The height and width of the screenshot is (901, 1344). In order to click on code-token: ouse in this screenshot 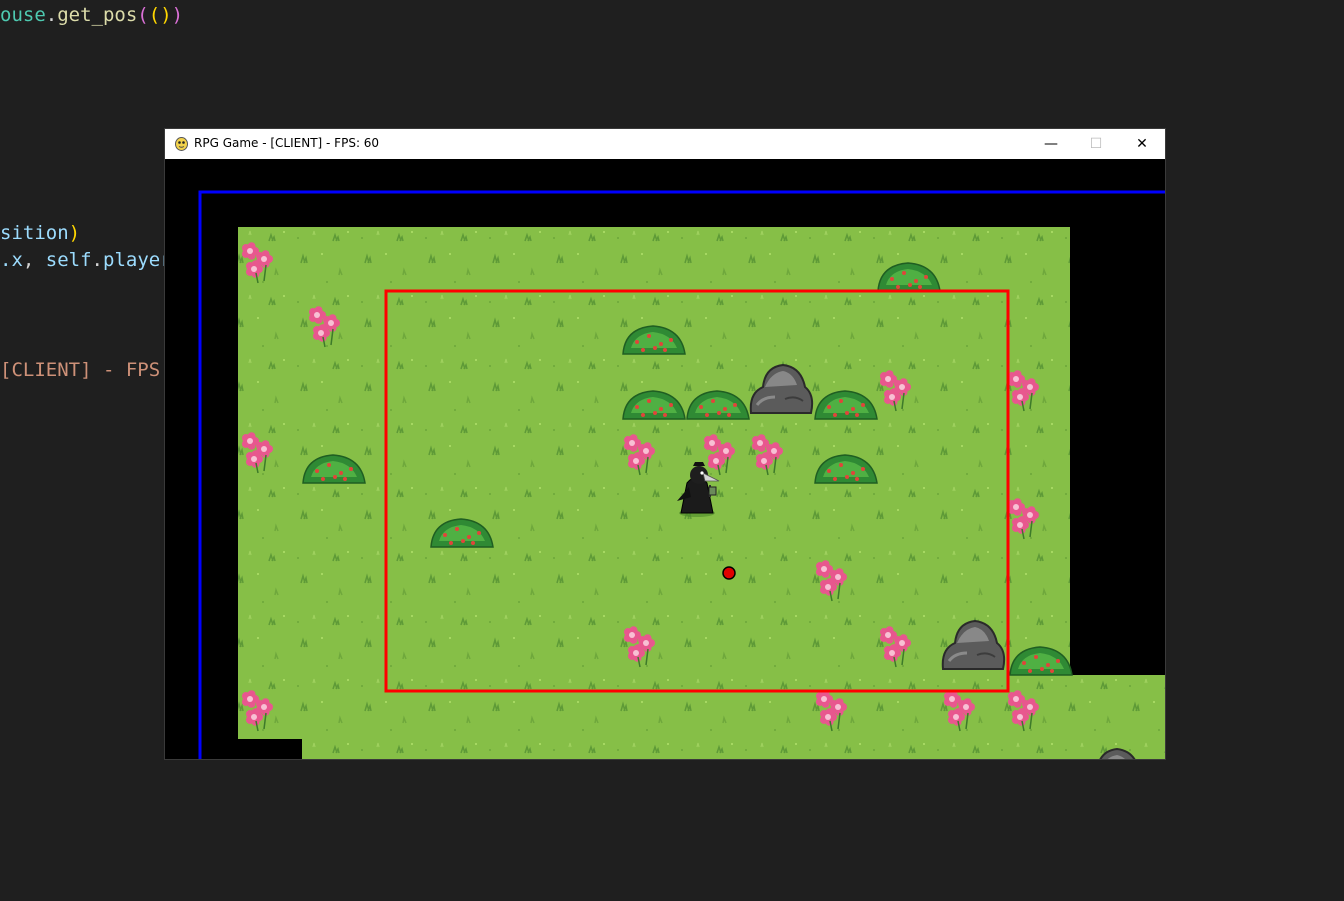, I will do `click(23, 15)`.